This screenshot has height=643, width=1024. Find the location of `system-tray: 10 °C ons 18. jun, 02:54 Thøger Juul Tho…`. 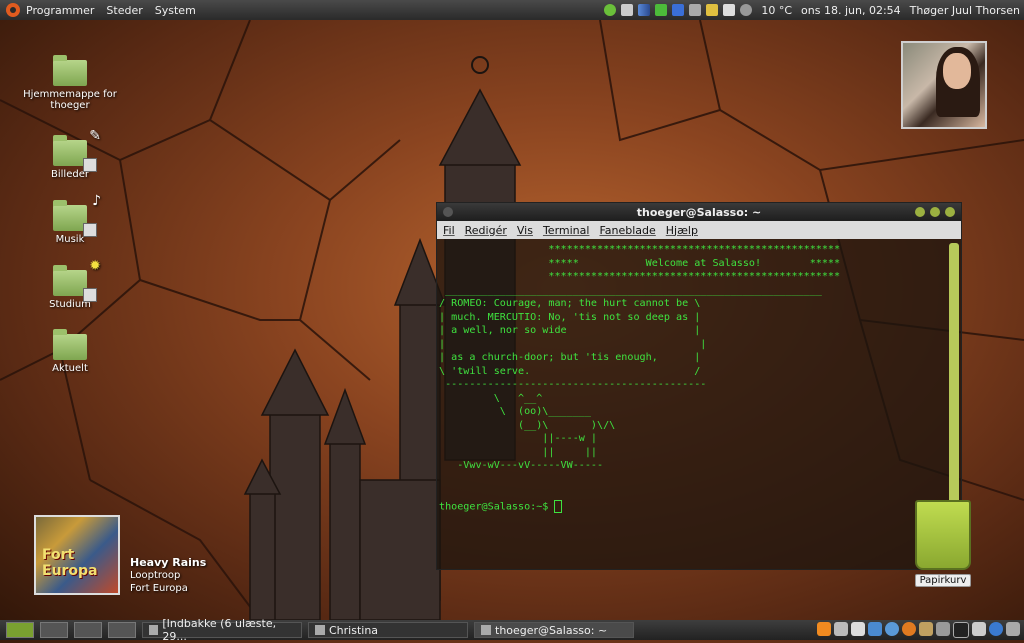

system-tray: 10 °C ons 18. jun, 02:54 Thøger Juul Tho… is located at coordinates (812, 10).